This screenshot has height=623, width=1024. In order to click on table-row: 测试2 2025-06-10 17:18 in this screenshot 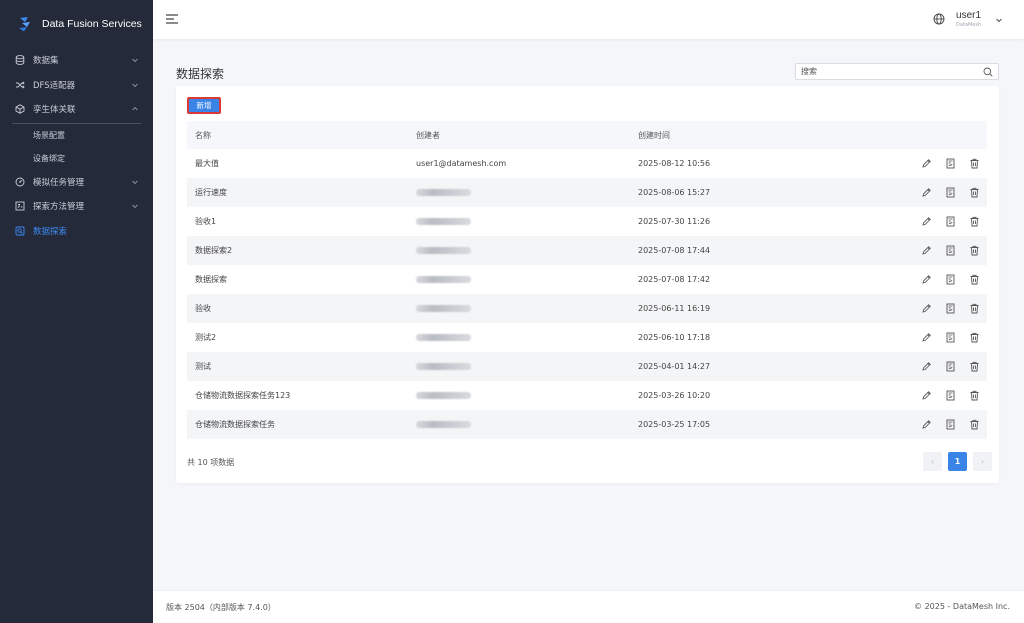, I will do `click(587, 337)`.